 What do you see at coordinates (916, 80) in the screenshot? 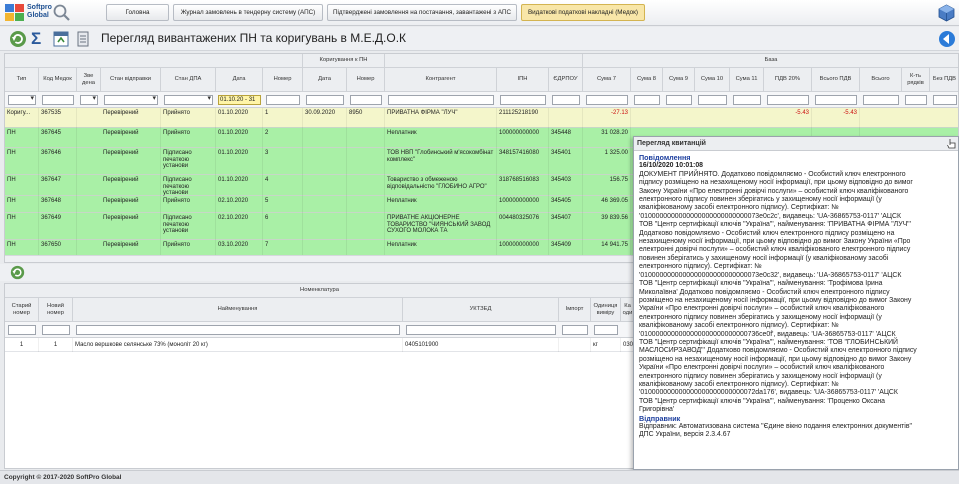
I see `col-rows-count: К-ть рядків` at bounding box center [916, 80].